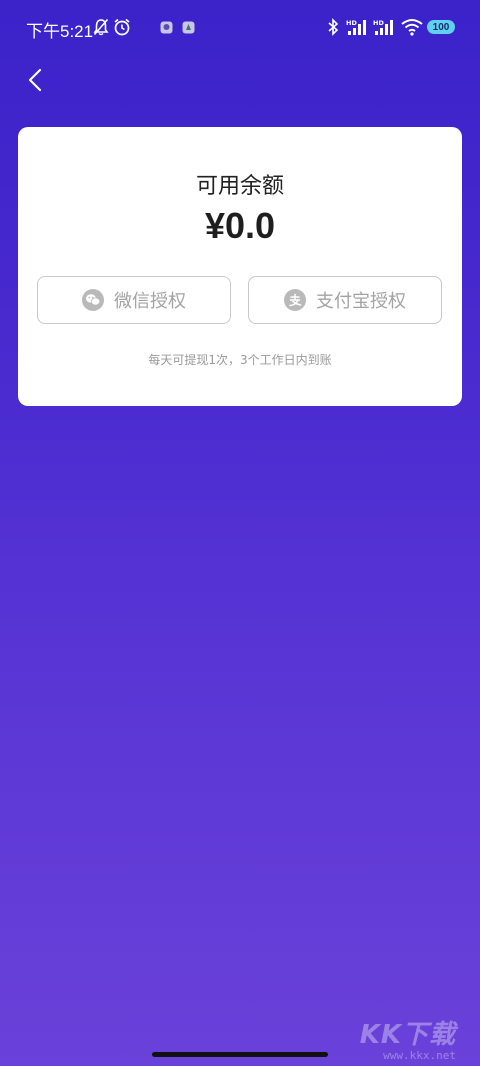 The image size is (480, 1066). Describe the element at coordinates (240, 28) in the screenshot. I see `status-bar: 下午5:21 HD HD 100` at that location.